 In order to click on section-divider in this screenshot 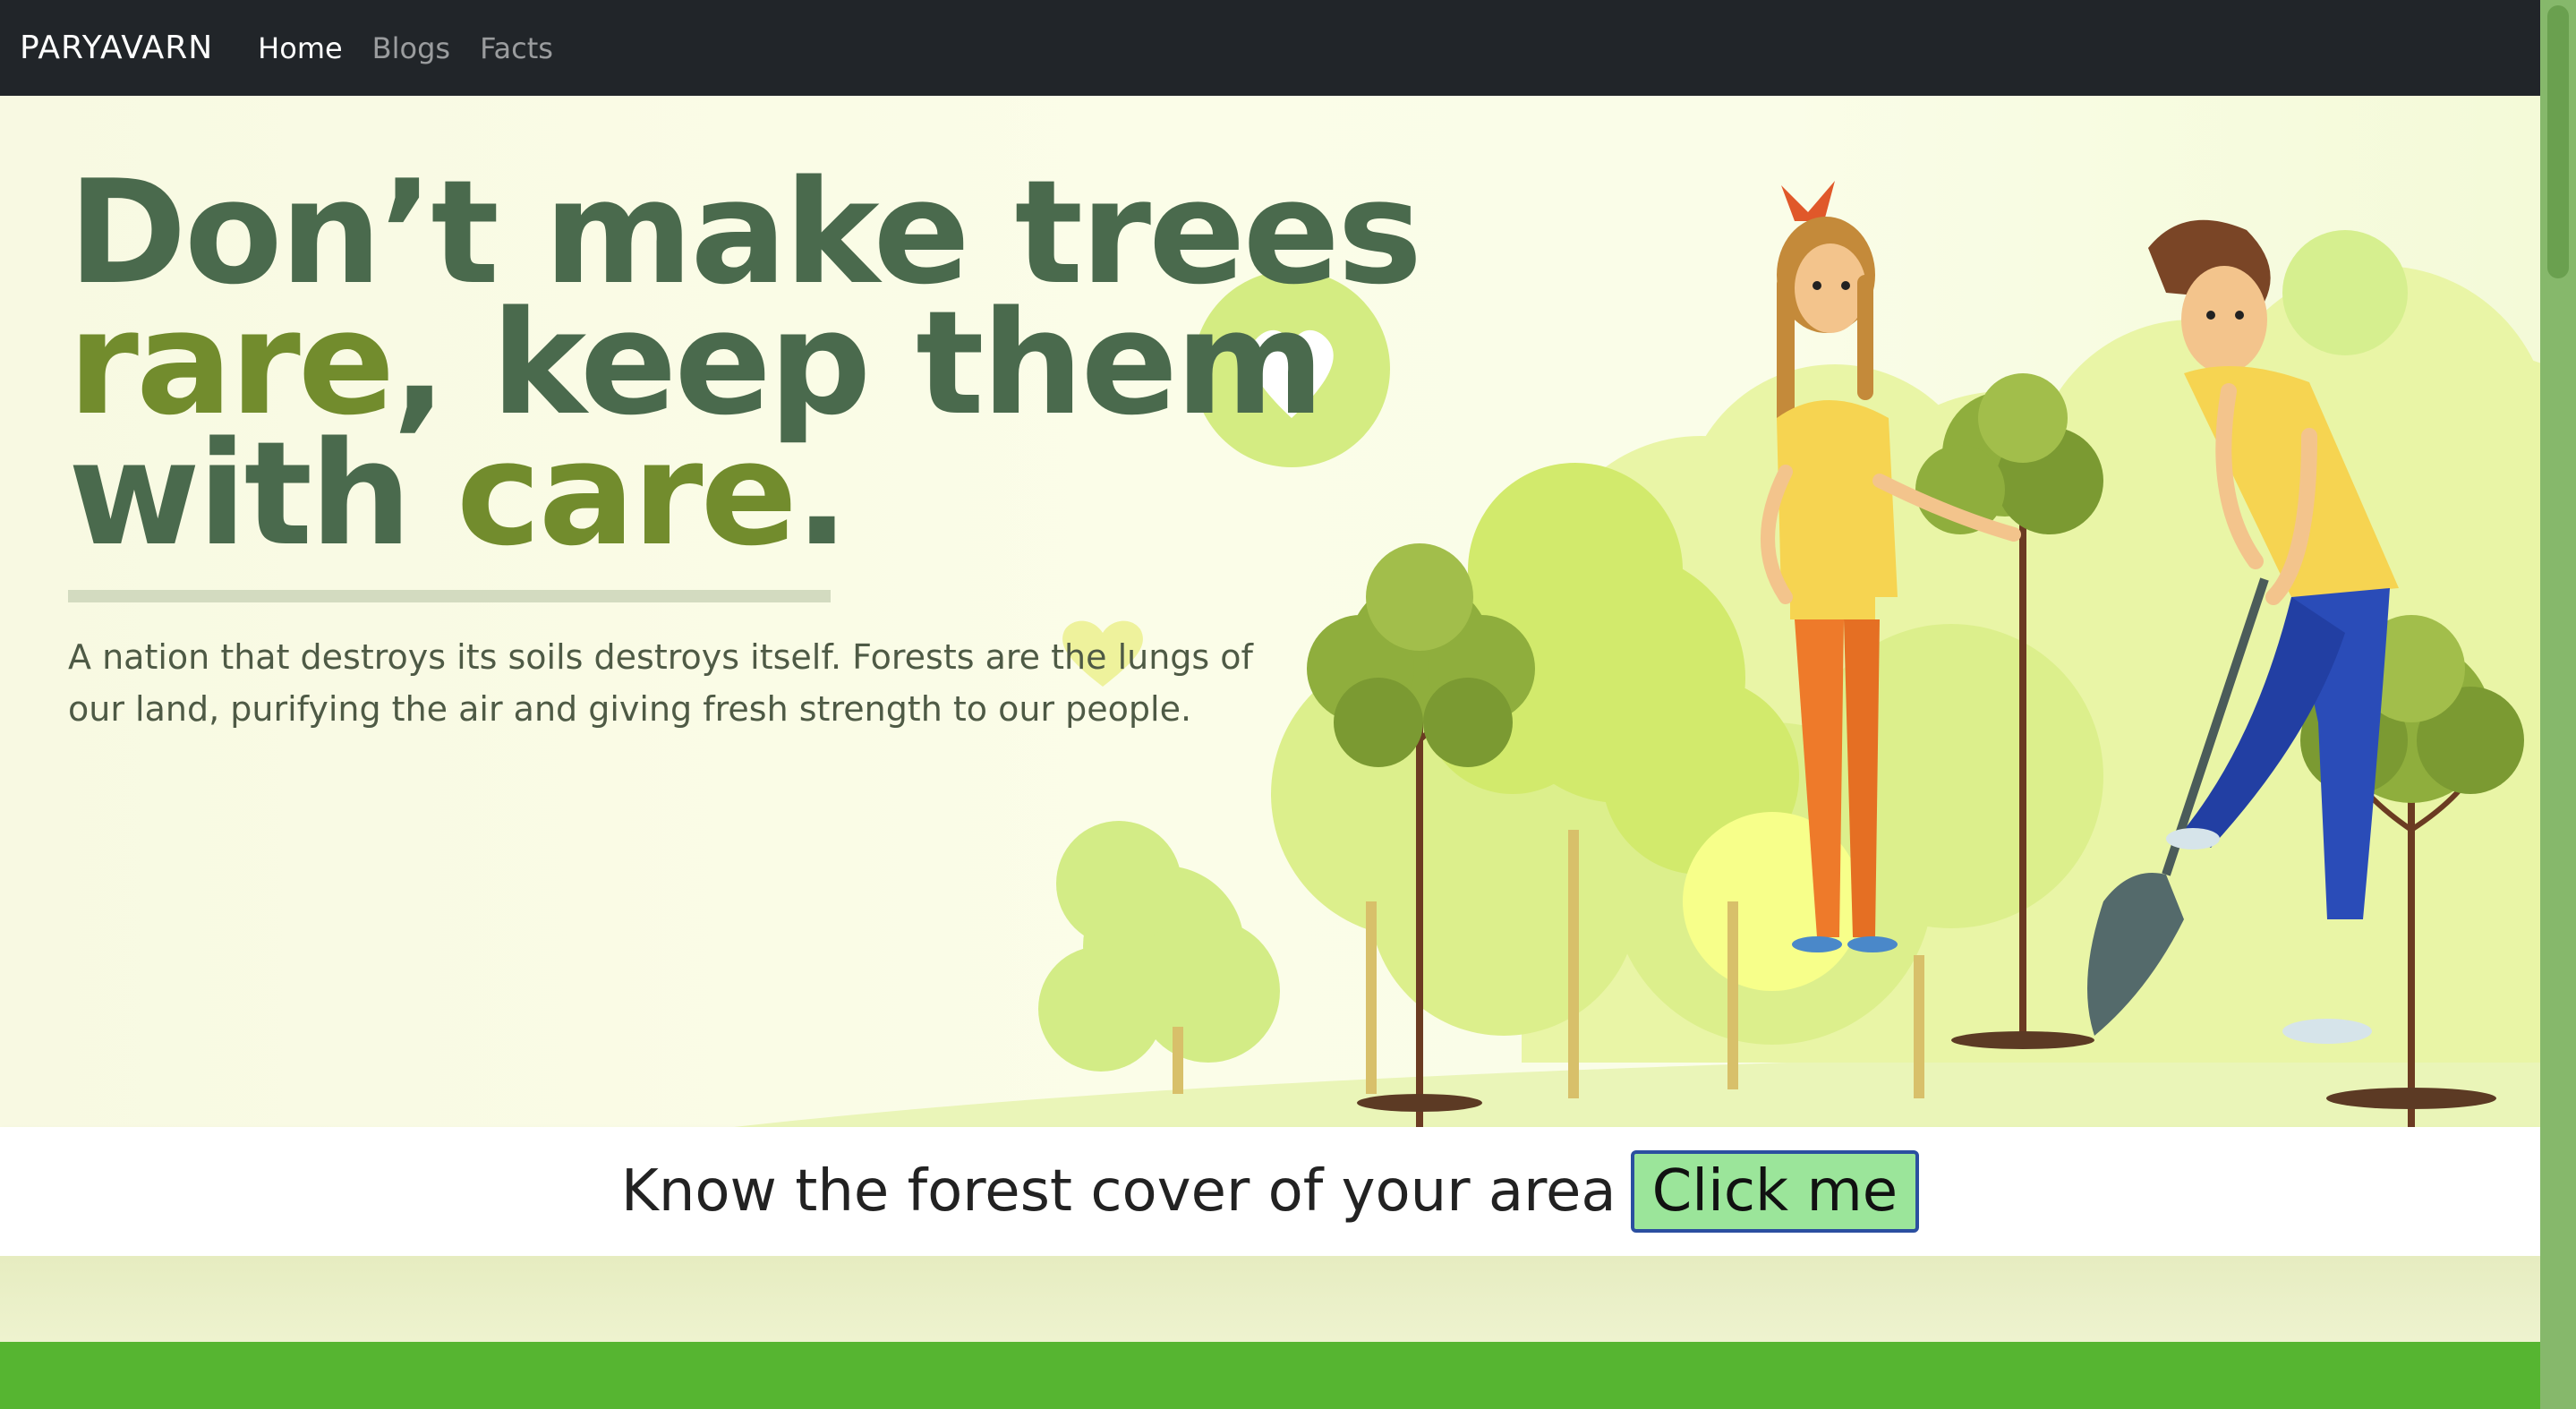, I will do `click(1270, 1299)`.